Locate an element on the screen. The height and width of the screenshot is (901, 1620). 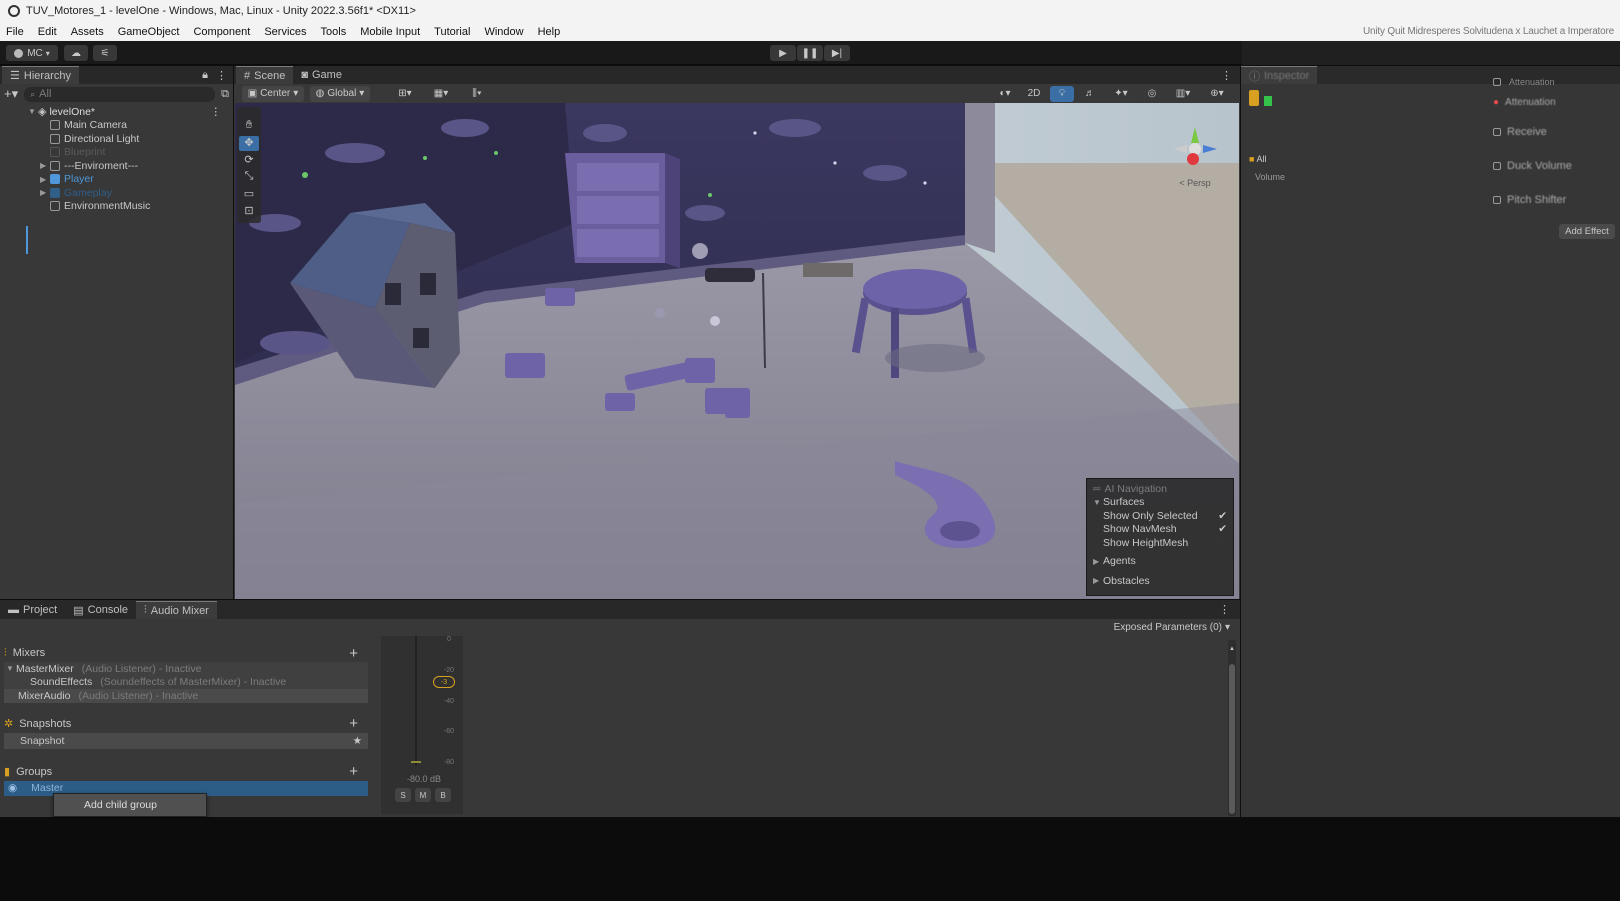
move-tool-icon: ✥ is located at coordinates (249, 143).